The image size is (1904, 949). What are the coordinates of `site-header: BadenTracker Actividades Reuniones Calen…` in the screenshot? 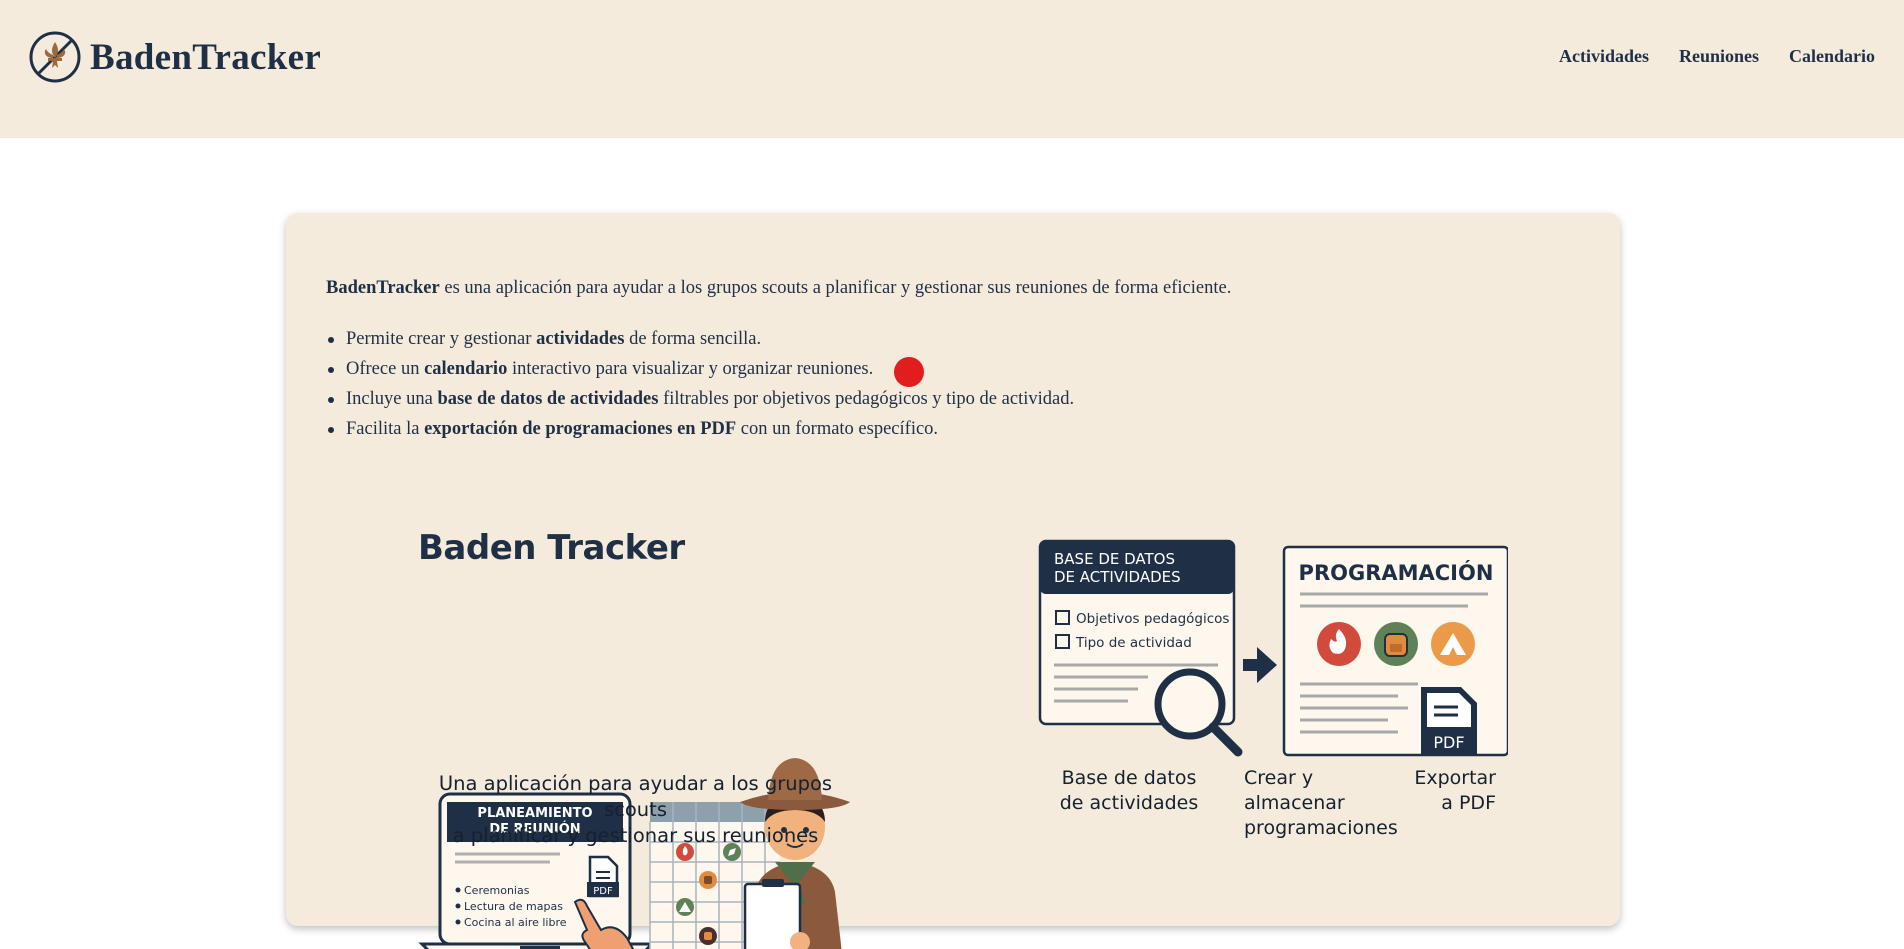 It's located at (952, 69).